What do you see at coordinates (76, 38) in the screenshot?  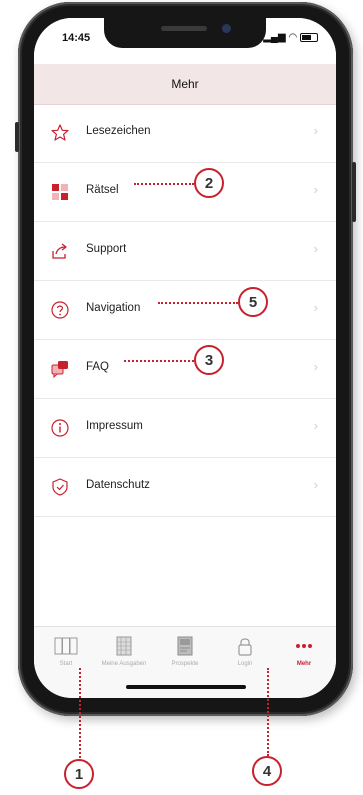 I see `status-time: 14:45` at bounding box center [76, 38].